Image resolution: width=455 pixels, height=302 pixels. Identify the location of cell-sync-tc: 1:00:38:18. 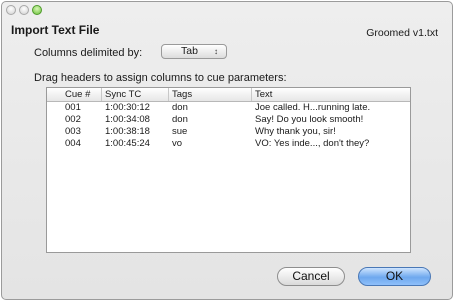
(127, 131).